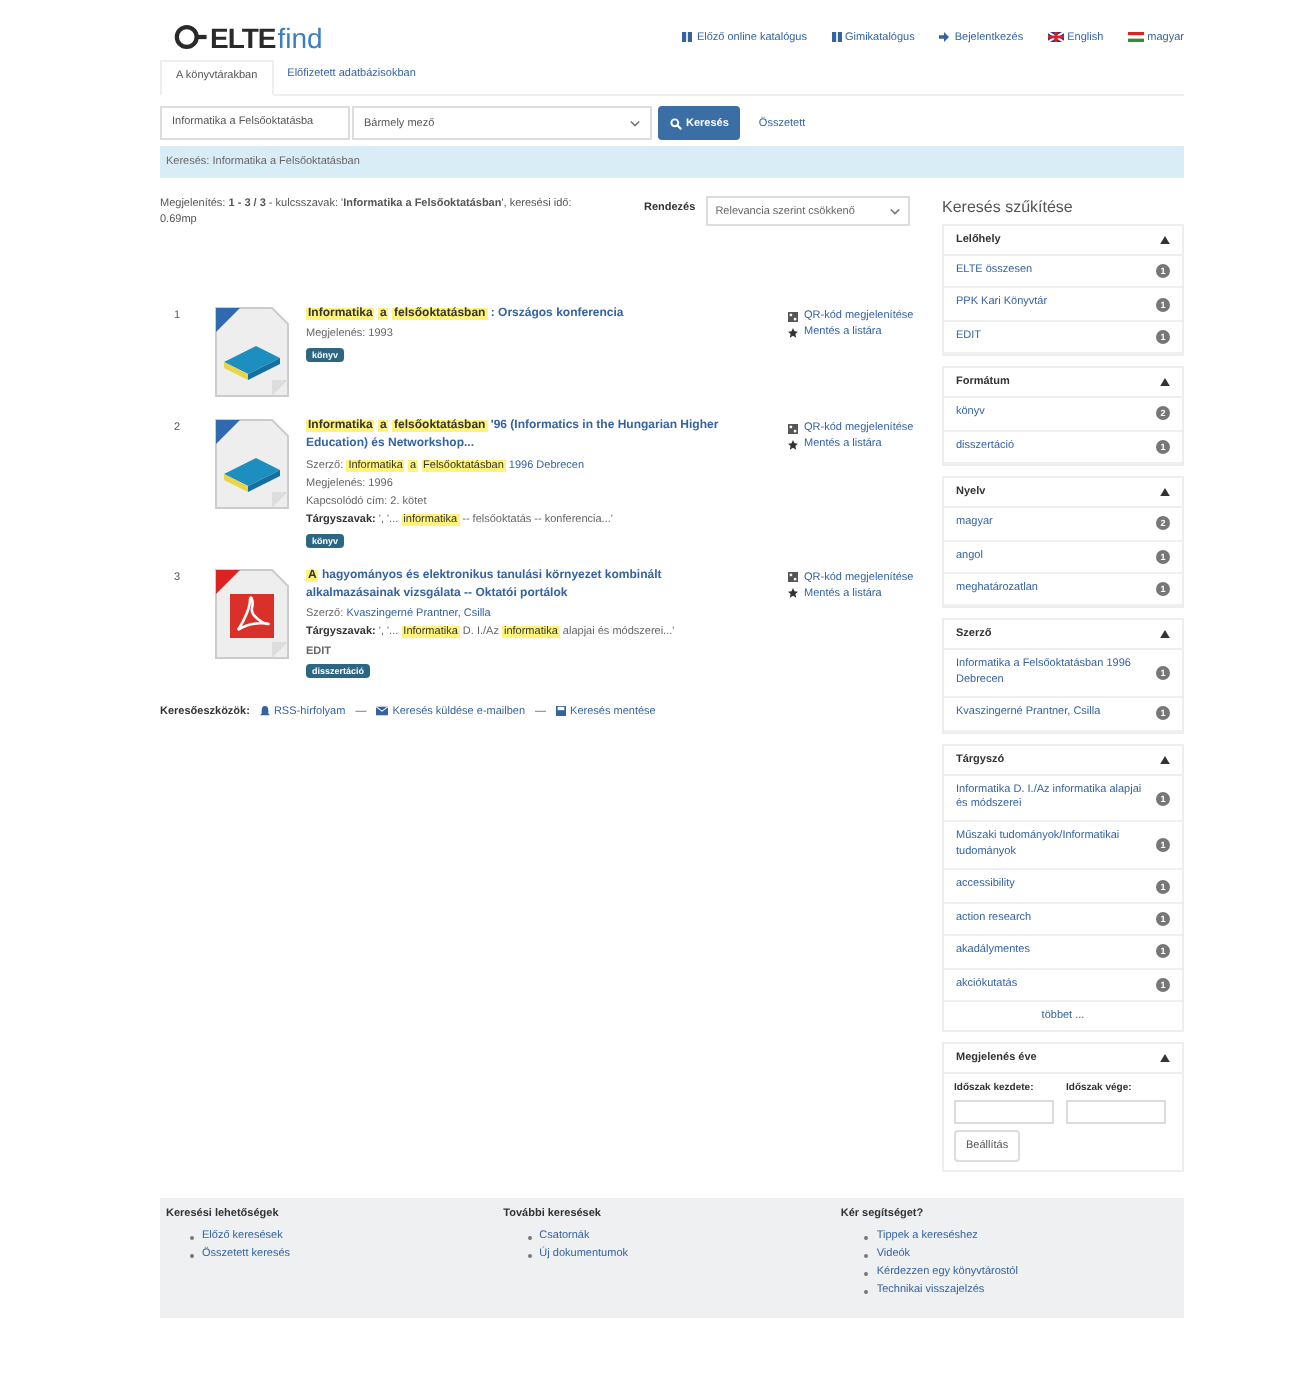 The height and width of the screenshot is (1382, 1310). I want to click on envelope-icon, so click(382, 711).